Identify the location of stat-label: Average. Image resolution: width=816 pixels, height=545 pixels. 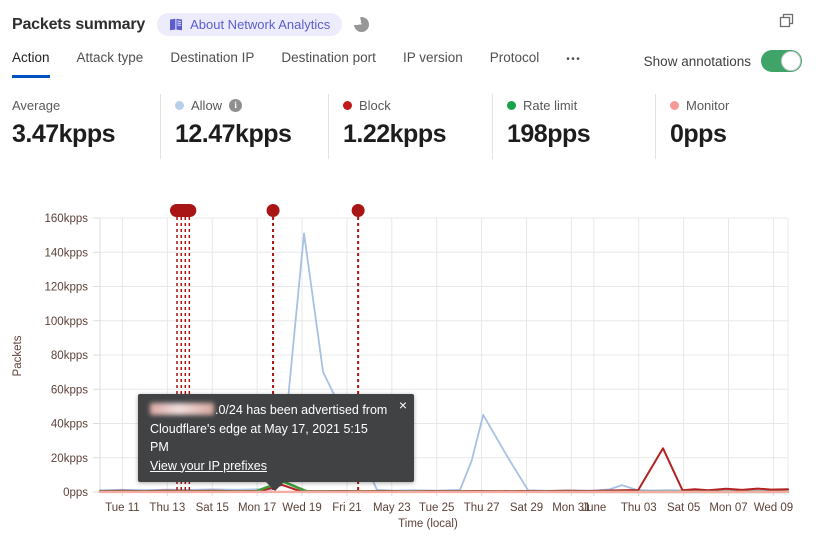
(36, 105).